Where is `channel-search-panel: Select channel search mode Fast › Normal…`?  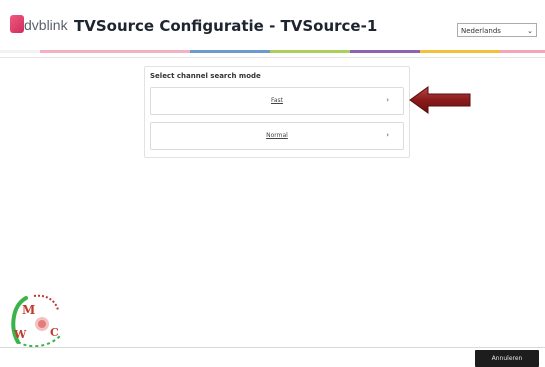
channel-search-panel: Select channel search mode Fast › Normal… is located at coordinates (277, 112).